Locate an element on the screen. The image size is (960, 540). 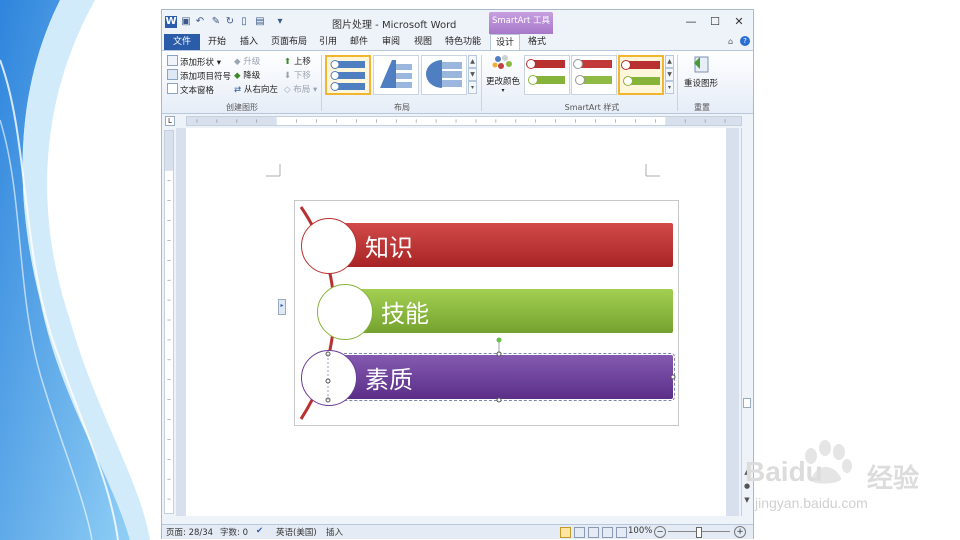
tab-design: 设计 is located at coordinates (505, 42).